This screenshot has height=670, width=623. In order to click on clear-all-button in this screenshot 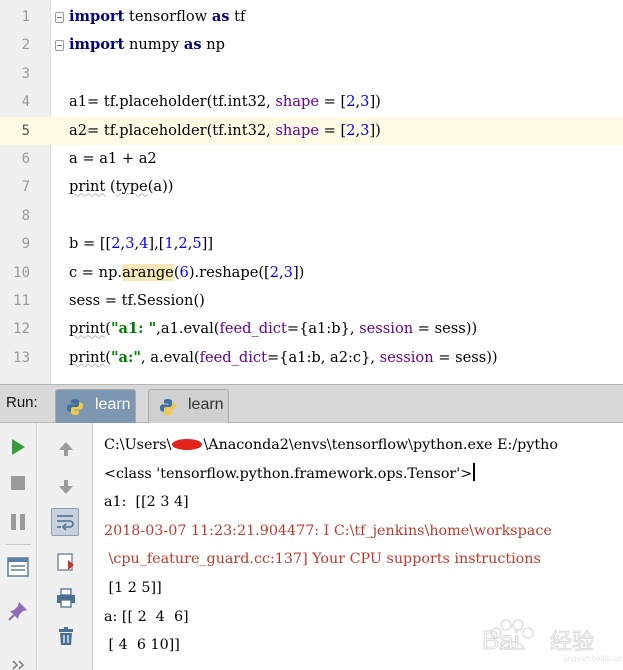, I will do `click(66, 636)`.